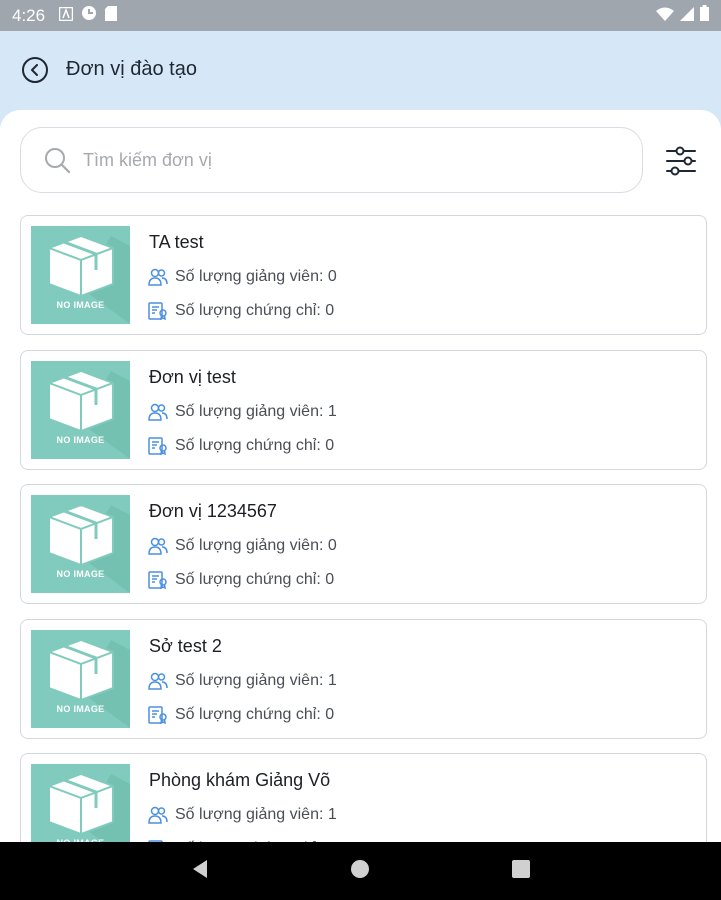  Describe the element at coordinates (58, 161) in the screenshot. I see `search-icon` at that location.